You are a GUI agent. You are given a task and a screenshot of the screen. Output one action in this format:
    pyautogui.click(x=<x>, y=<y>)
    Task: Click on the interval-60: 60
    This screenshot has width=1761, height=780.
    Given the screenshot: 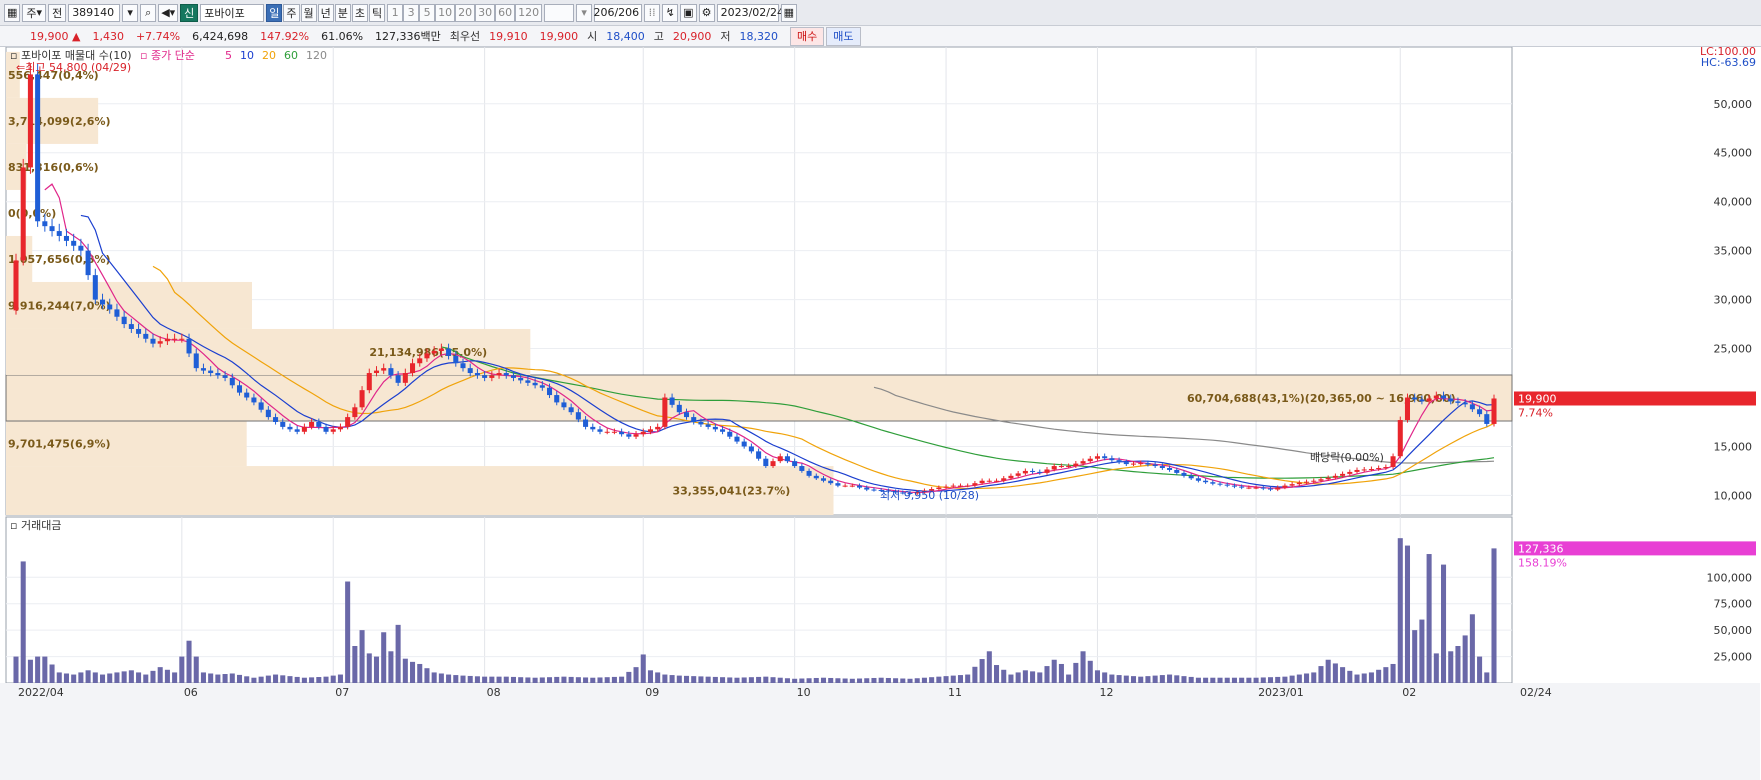 What is the action you would take?
    pyautogui.click(x=505, y=12)
    